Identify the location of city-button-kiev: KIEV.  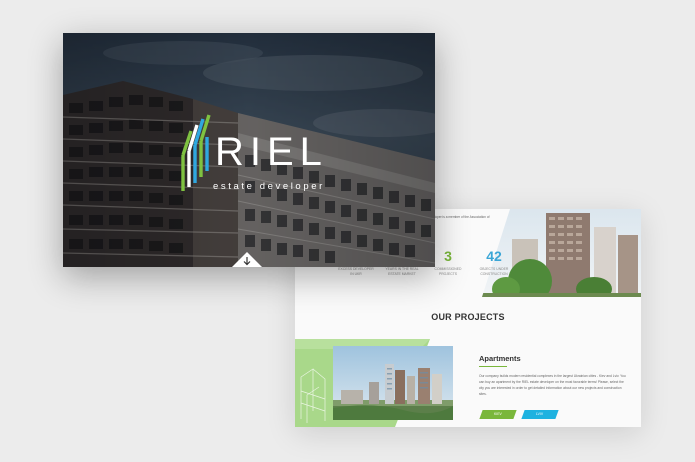
(498, 414).